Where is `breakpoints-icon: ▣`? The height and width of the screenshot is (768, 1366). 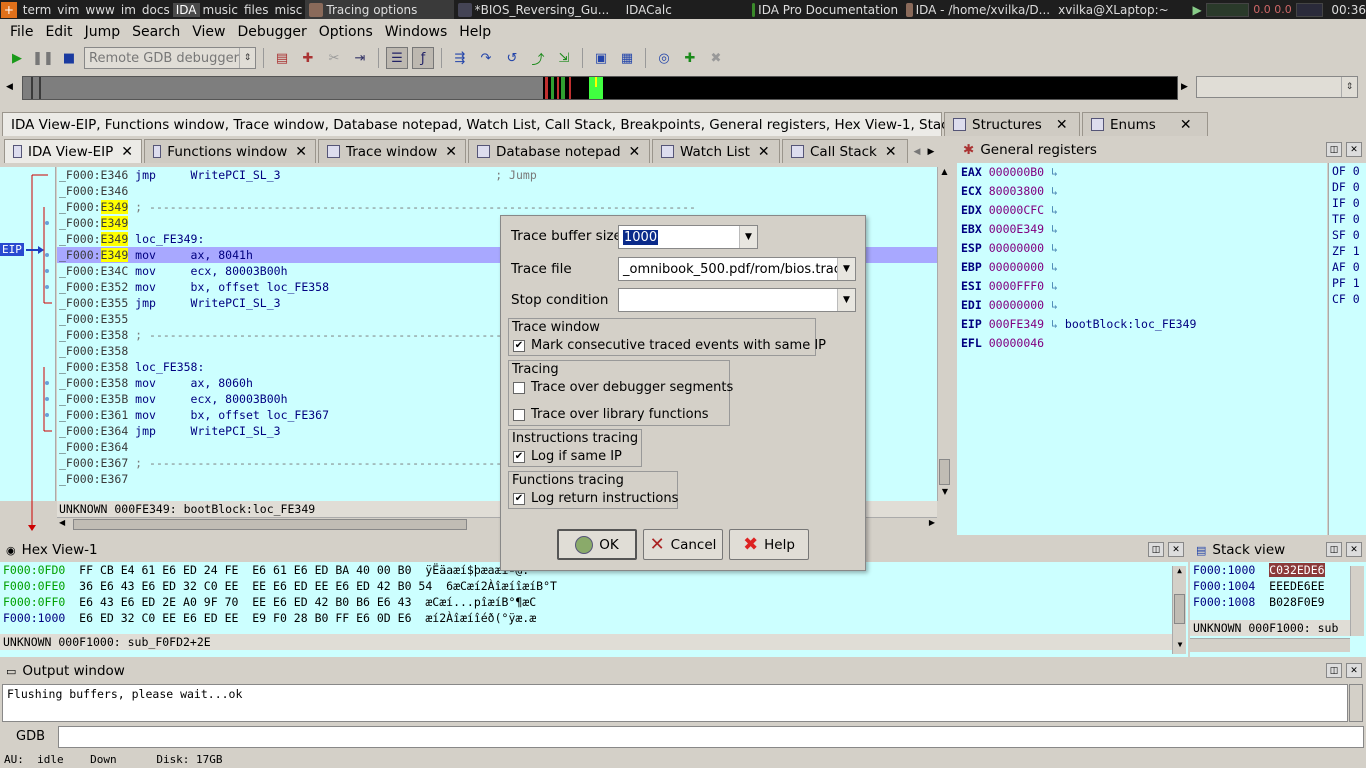
breakpoints-icon: ▣ is located at coordinates (601, 58).